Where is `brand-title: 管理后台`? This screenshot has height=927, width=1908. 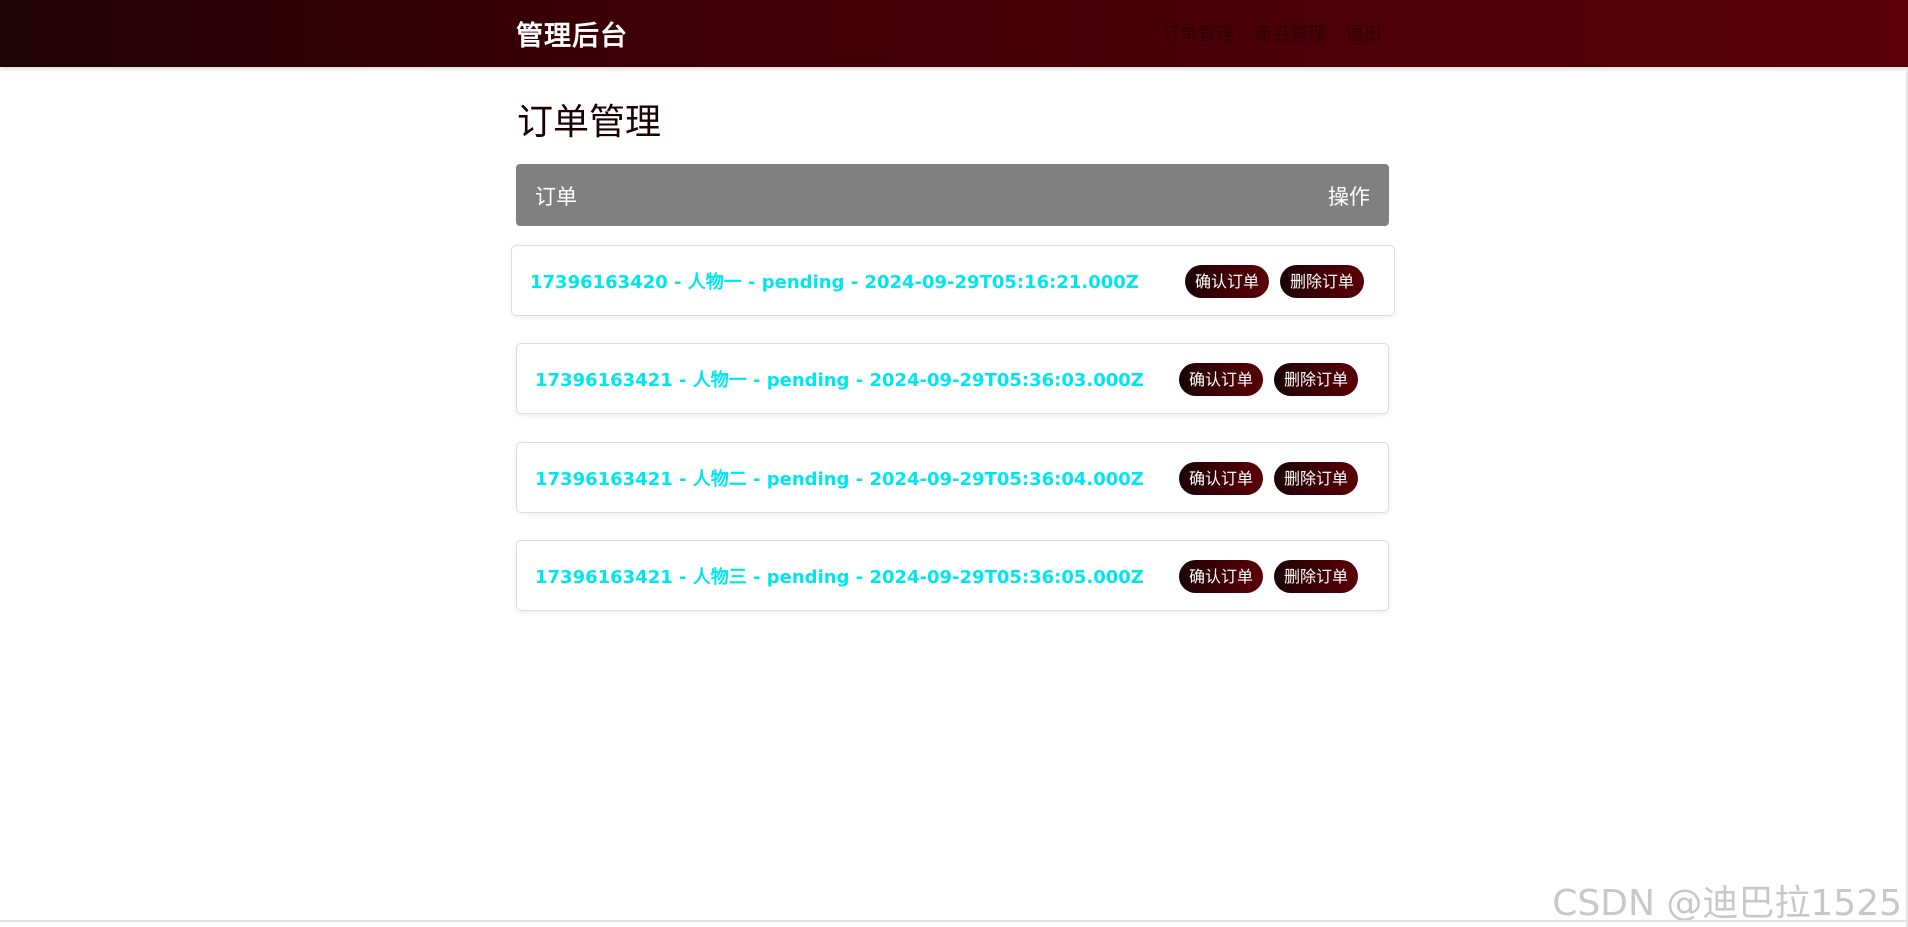 brand-title: 管理后台 is located at coordinates (572, 36).